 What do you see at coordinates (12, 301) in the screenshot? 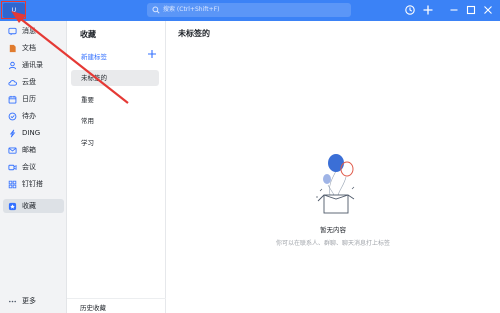
I see `more-icon` at bounding box center [12, 301].